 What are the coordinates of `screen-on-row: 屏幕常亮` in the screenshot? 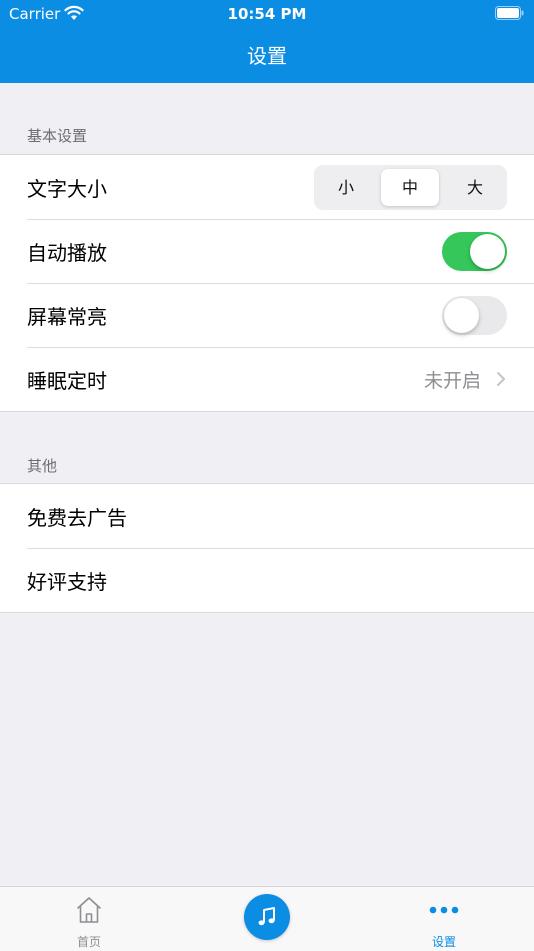 It's located at (267, 315).